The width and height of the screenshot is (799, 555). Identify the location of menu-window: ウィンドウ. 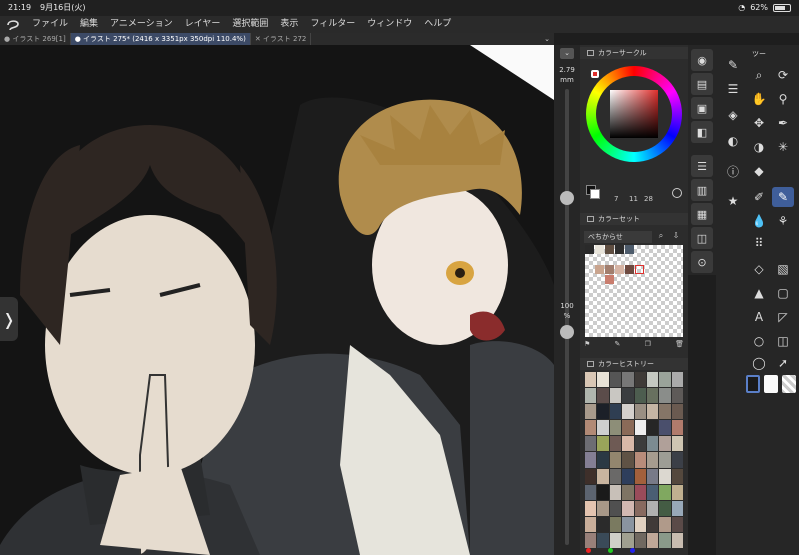
(389, 24).